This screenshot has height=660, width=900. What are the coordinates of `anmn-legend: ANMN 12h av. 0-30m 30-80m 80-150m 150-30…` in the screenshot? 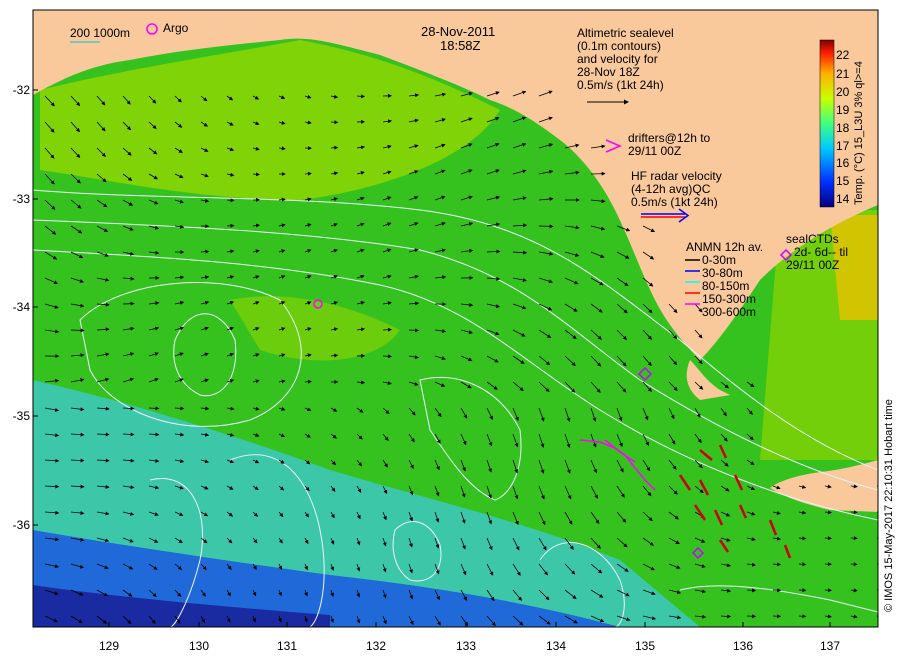 It's located at (725, 279).